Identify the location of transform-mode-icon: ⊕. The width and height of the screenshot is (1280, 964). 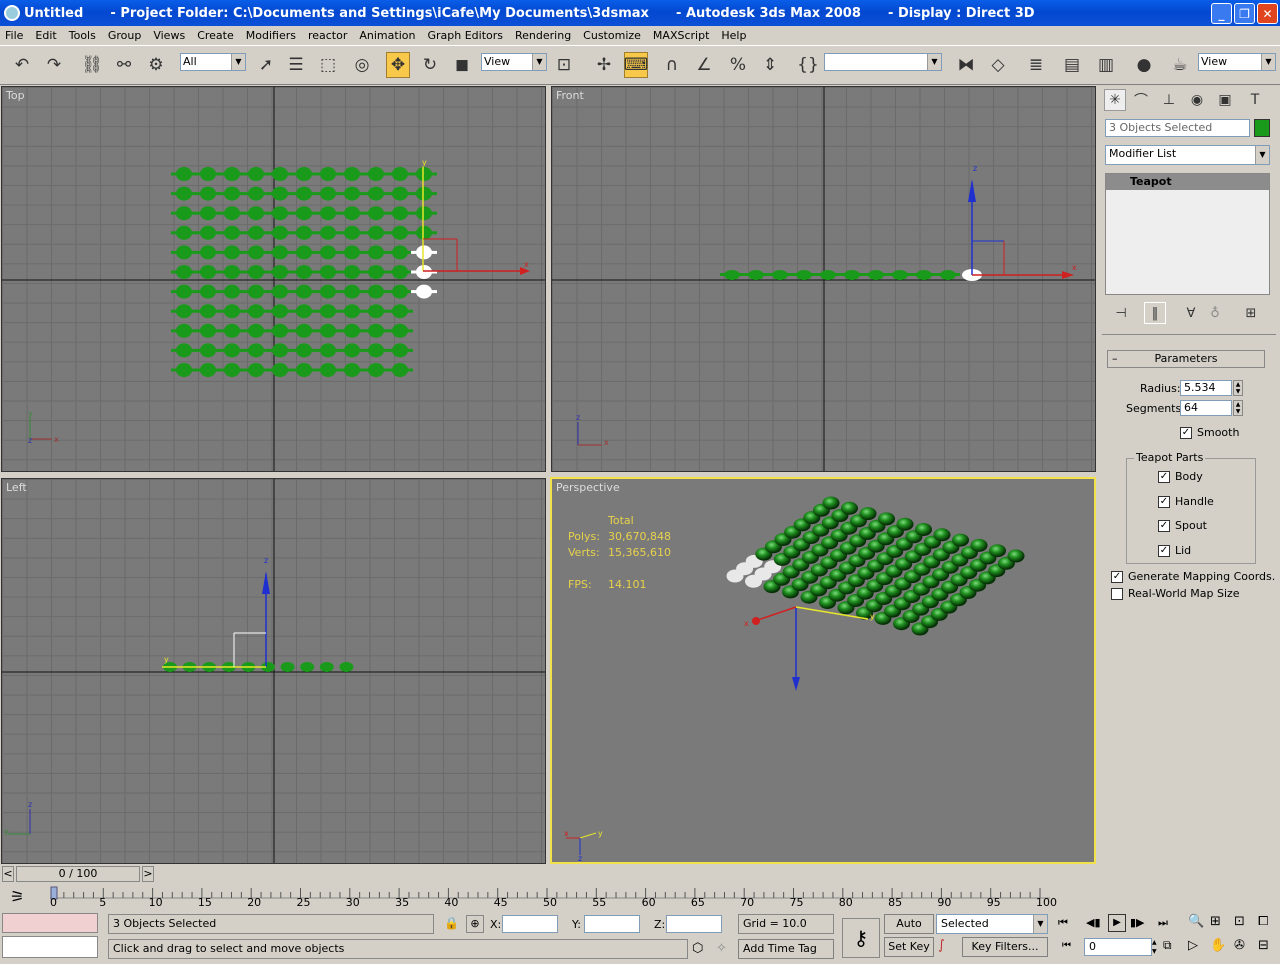
(475, 924).